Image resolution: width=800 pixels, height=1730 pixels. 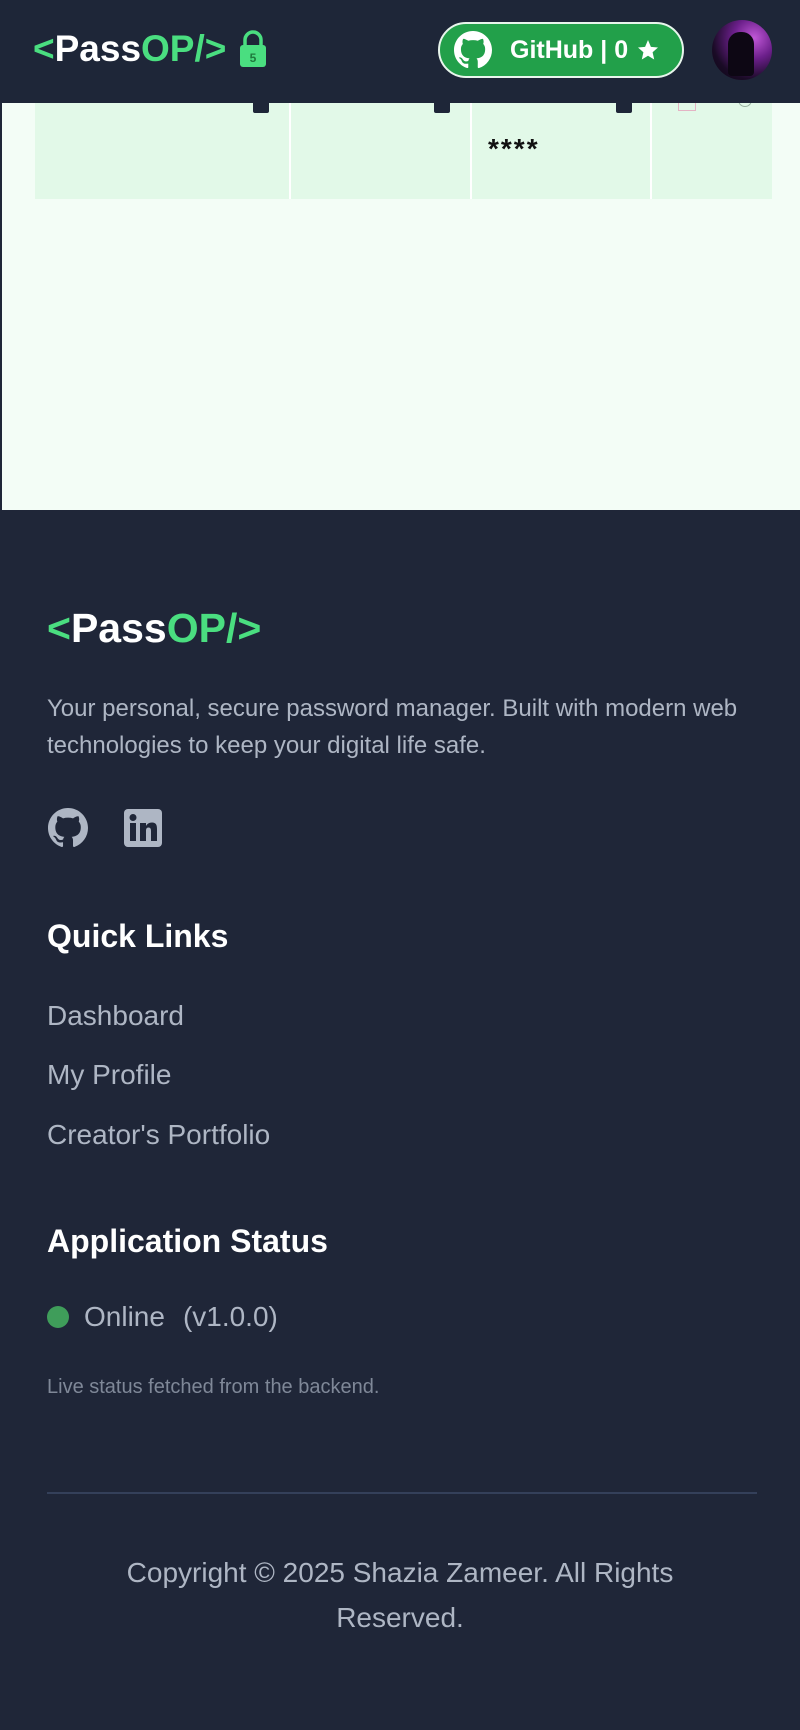 What do you see at coordinates (124, 1316) in the screenshot?
I see `status-state: Online` at bounding box center [124, 1316].